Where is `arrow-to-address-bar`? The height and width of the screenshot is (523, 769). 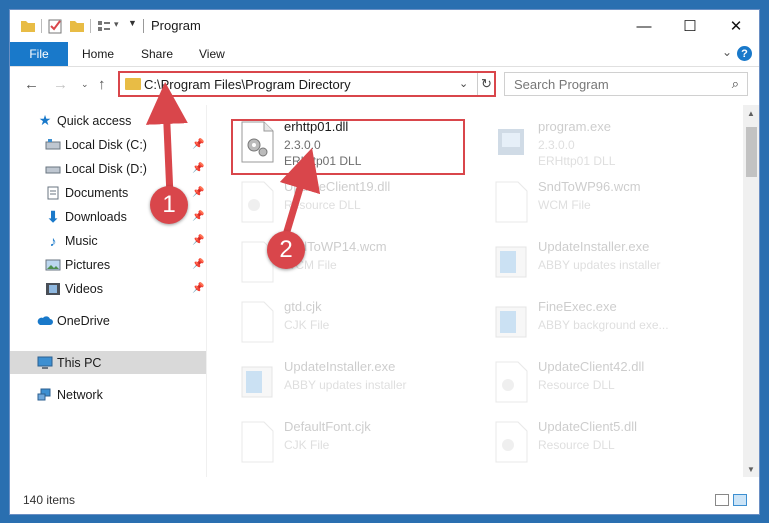 arrow-to-address-bar is located at coordinates (166, 139).